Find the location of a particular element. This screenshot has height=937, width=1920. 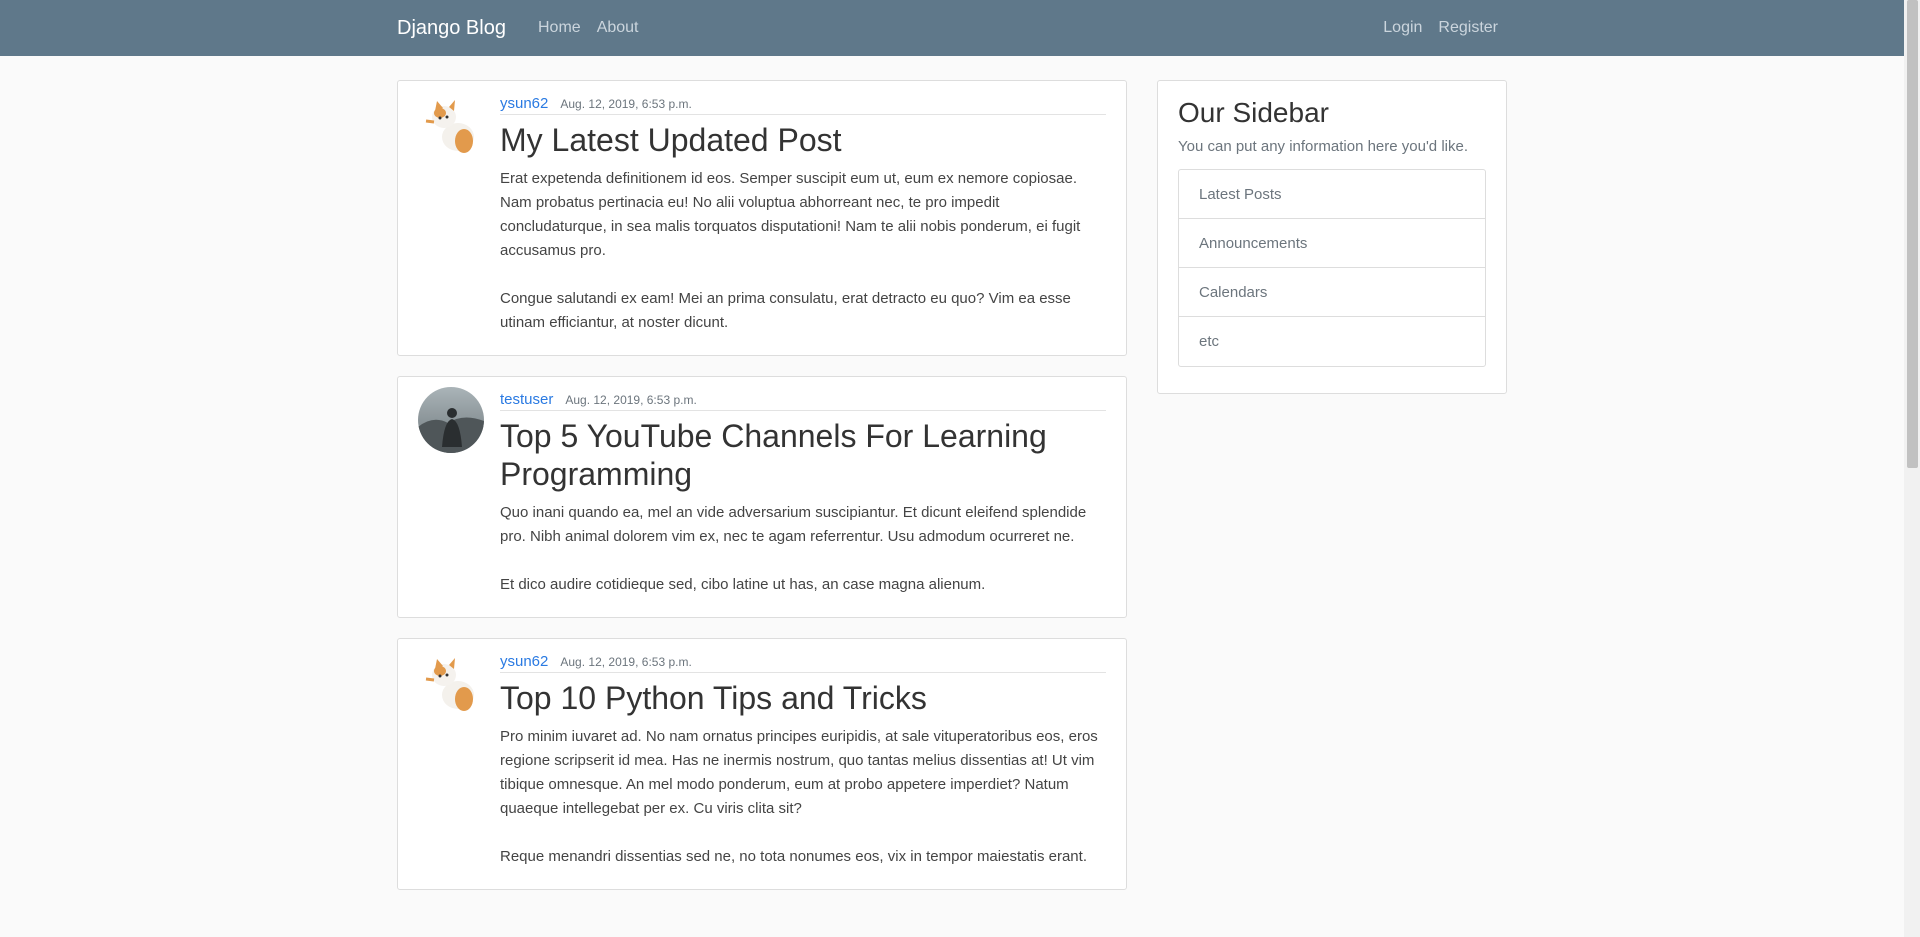

sidebar-item-announcements: Announcements is located at coordinates (1332, 243).